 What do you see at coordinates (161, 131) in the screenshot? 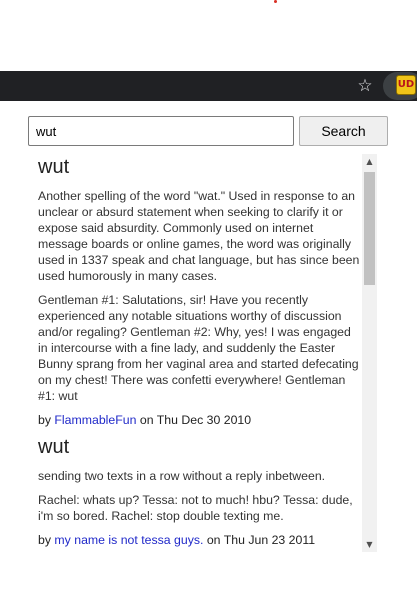
I see `search-input` at bounding box center [161, 131].